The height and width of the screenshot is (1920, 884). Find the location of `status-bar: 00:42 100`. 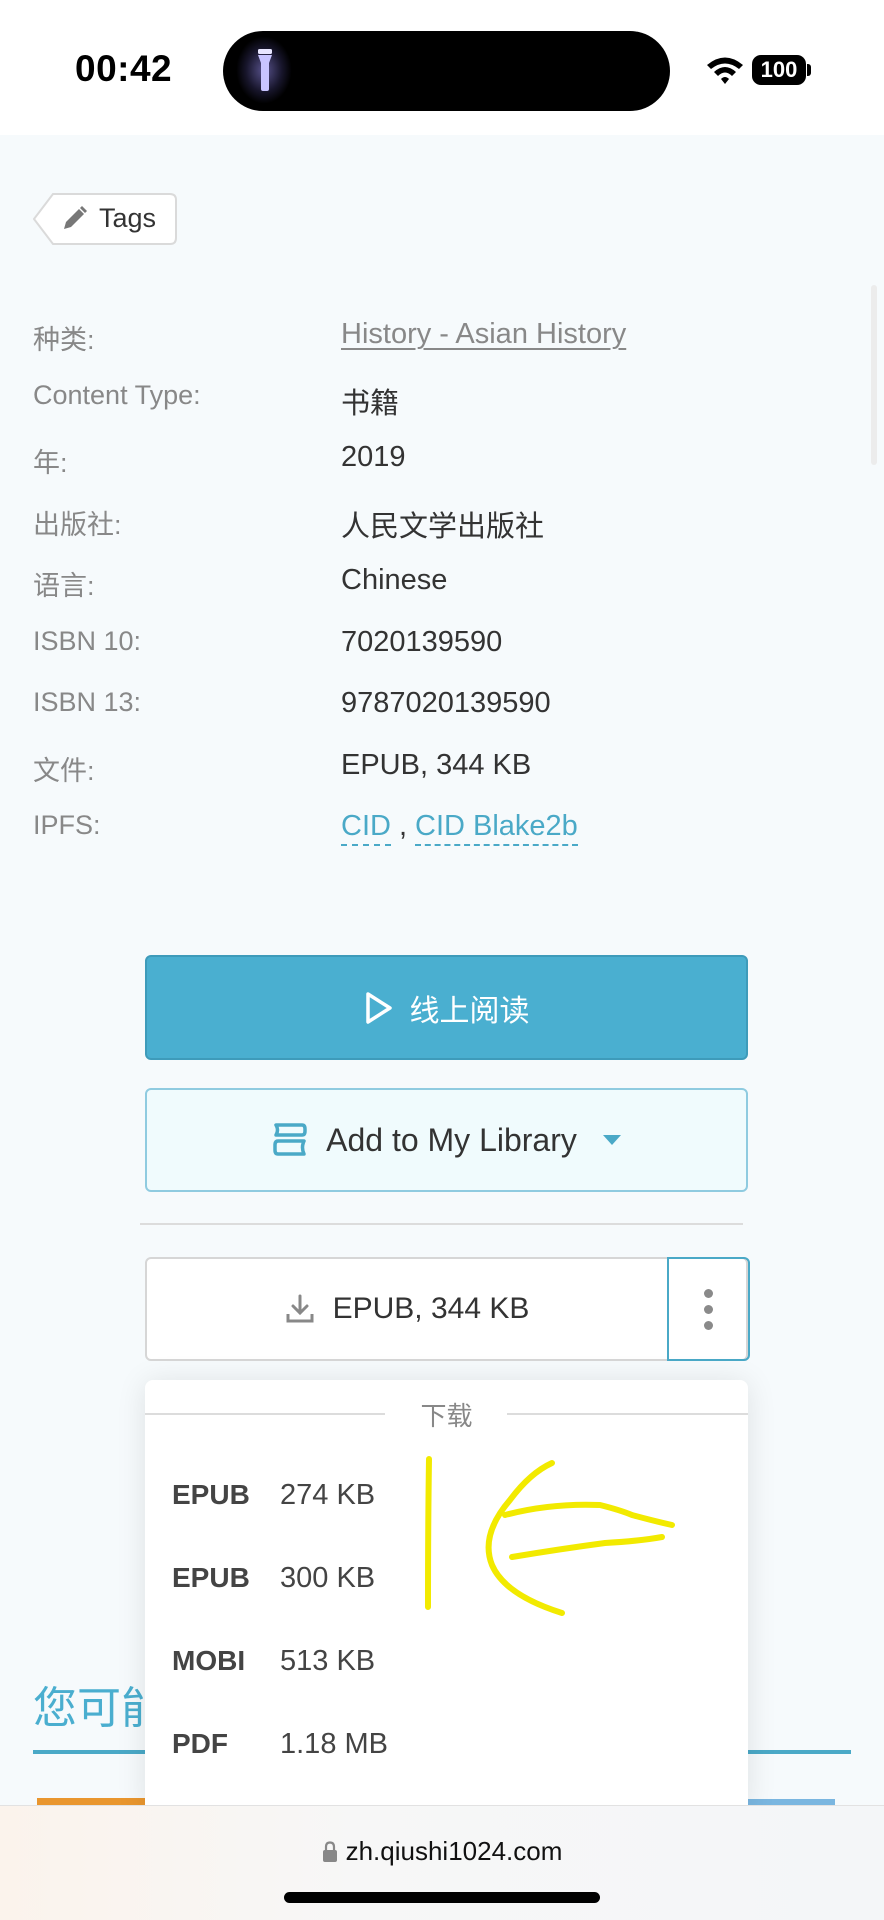

status-bar: 00:42 100 is located at coordinates (442, 67).